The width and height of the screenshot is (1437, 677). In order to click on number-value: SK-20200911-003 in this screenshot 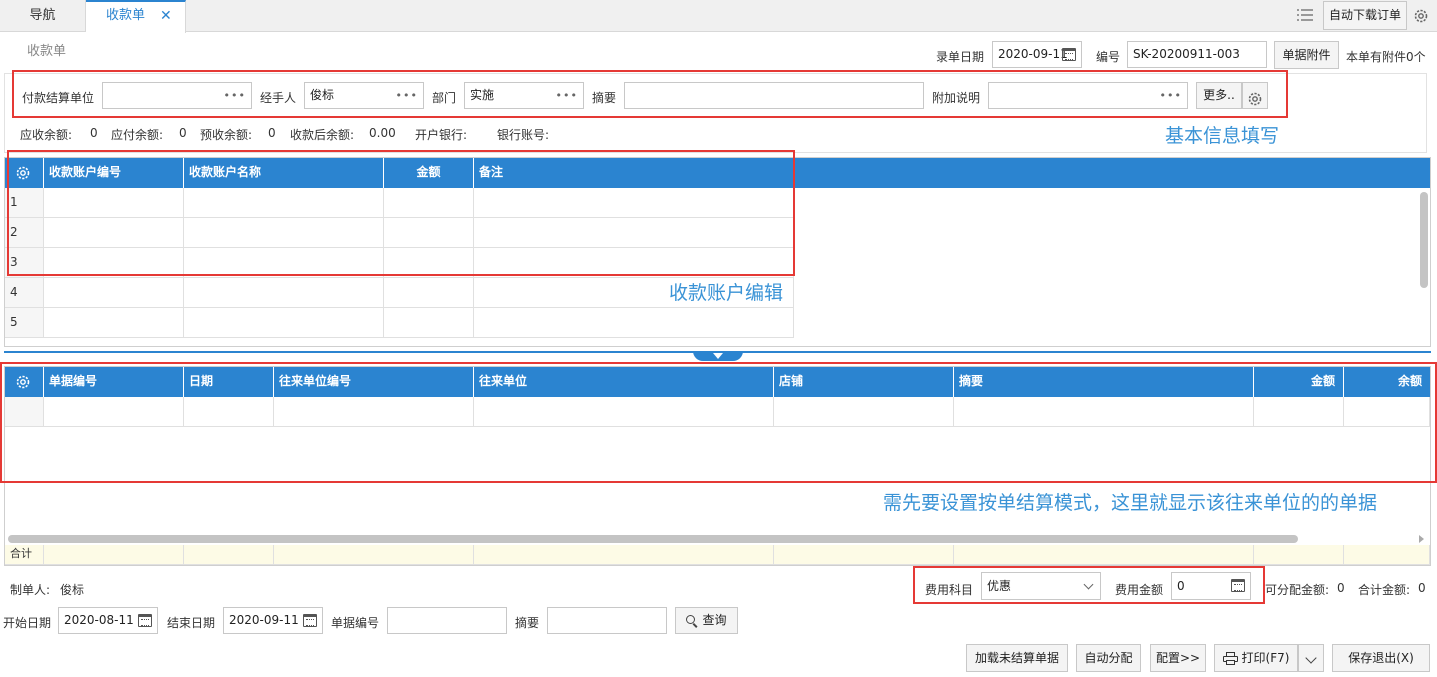, I will do `click(1186, 54)`.